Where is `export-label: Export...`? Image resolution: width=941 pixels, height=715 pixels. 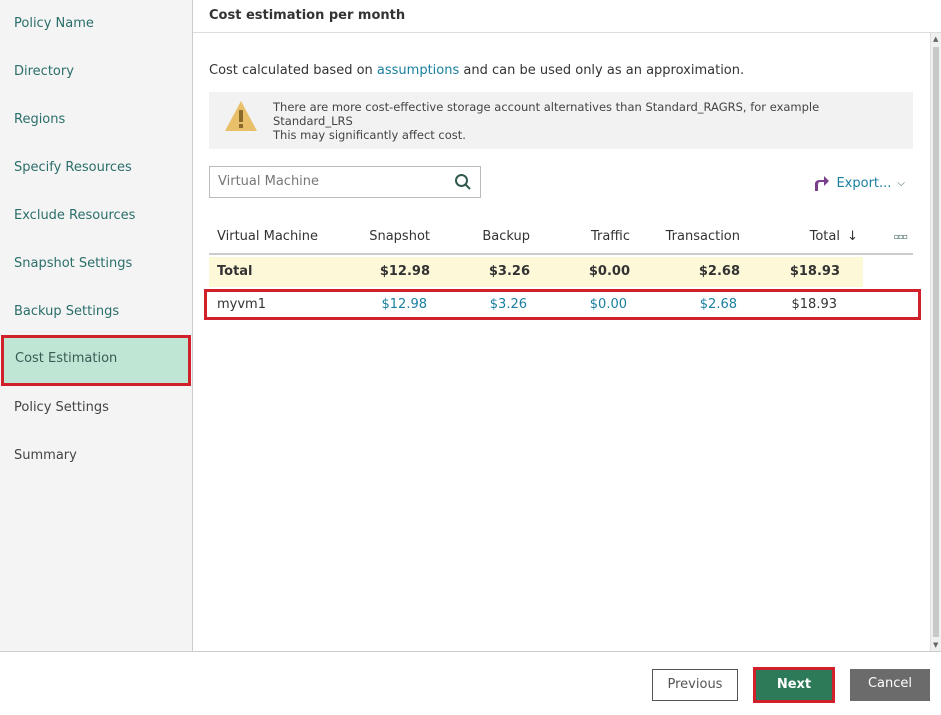
export-label: Export... is located at coordinates (864, 183).